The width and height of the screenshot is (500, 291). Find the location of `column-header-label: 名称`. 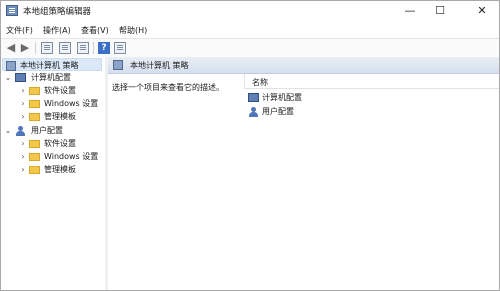

column-header-label: 名称 is located at coordinates (260, 82).